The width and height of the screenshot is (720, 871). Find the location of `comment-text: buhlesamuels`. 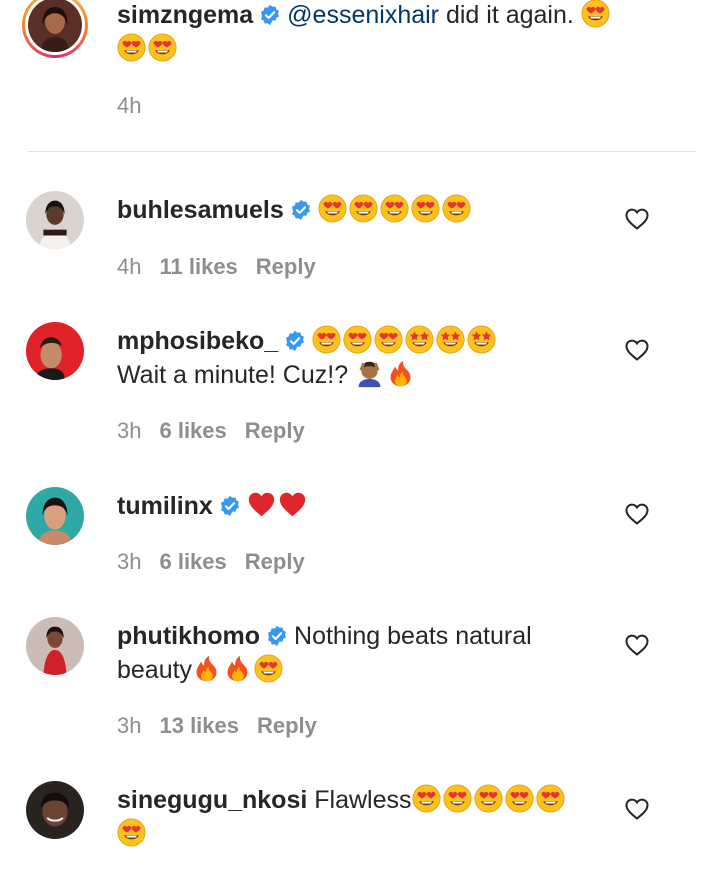

comment-text: buhlesamuels is located at coordinates (368, 210).